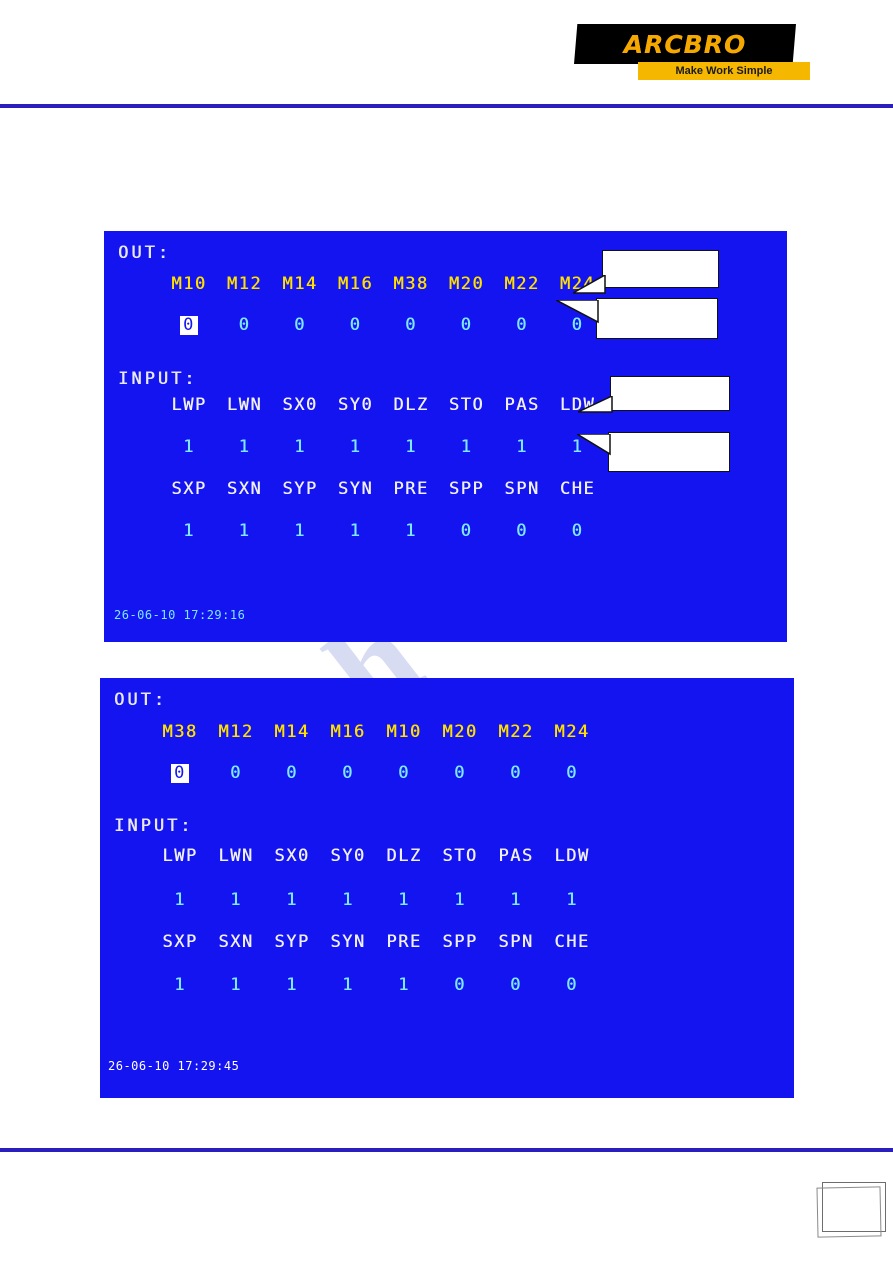  I want to click on signal-row: M10 M12 M14 M16 M38 M20 M22 M24, so click(388, 284).